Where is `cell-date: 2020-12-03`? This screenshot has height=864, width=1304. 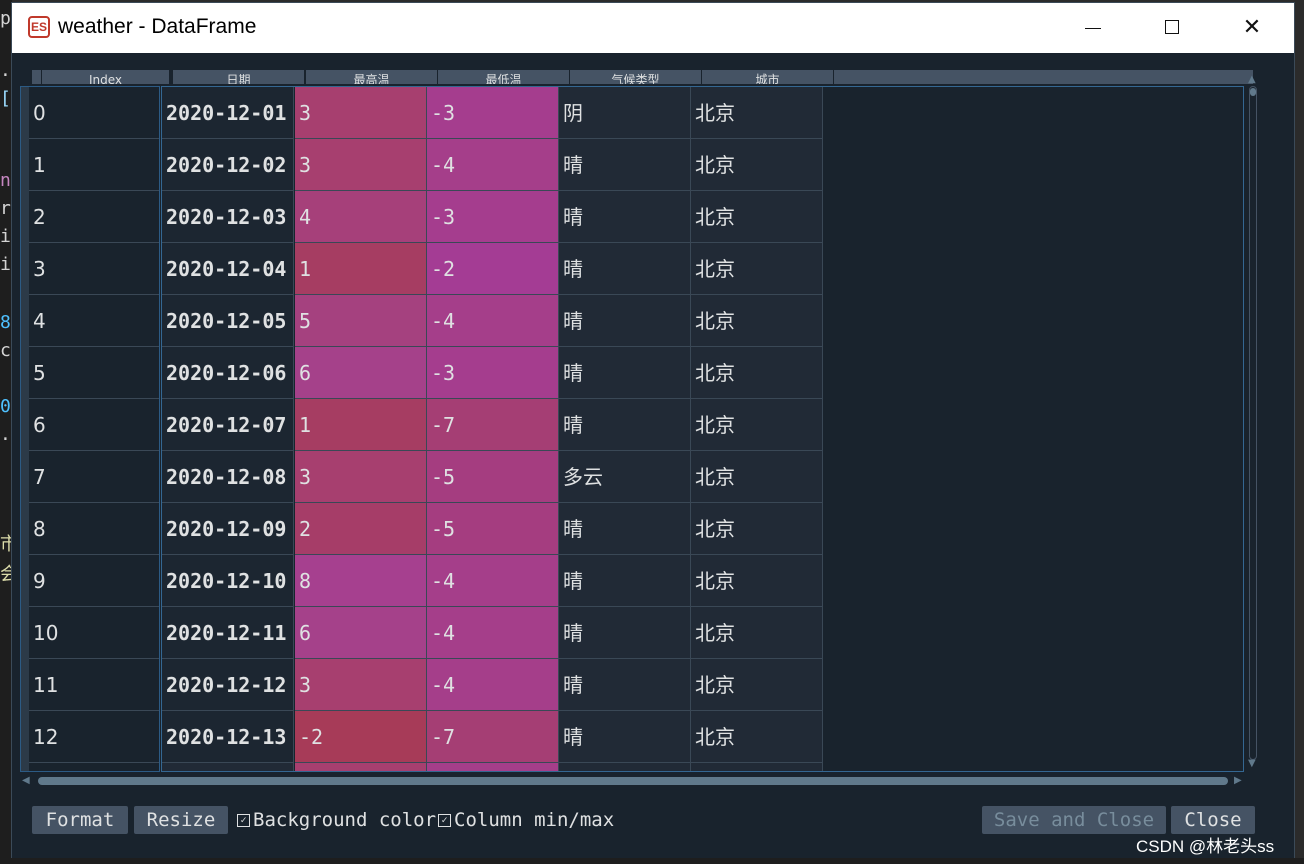 cell-date: 2020-12-03 is located at coordinates (228, 217).